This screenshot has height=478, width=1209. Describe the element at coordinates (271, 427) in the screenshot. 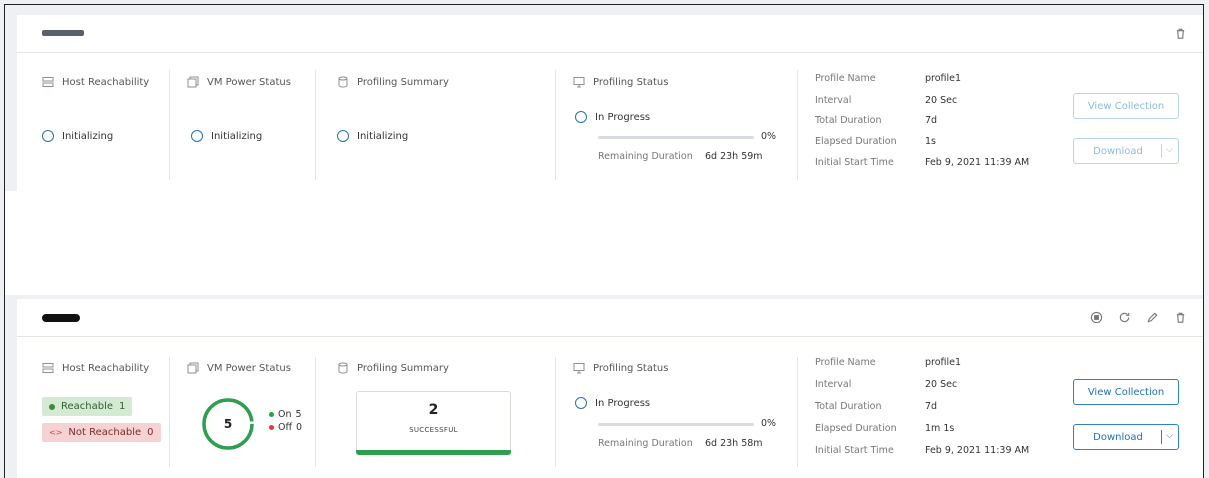

I see `off-dot-icon` at that location.